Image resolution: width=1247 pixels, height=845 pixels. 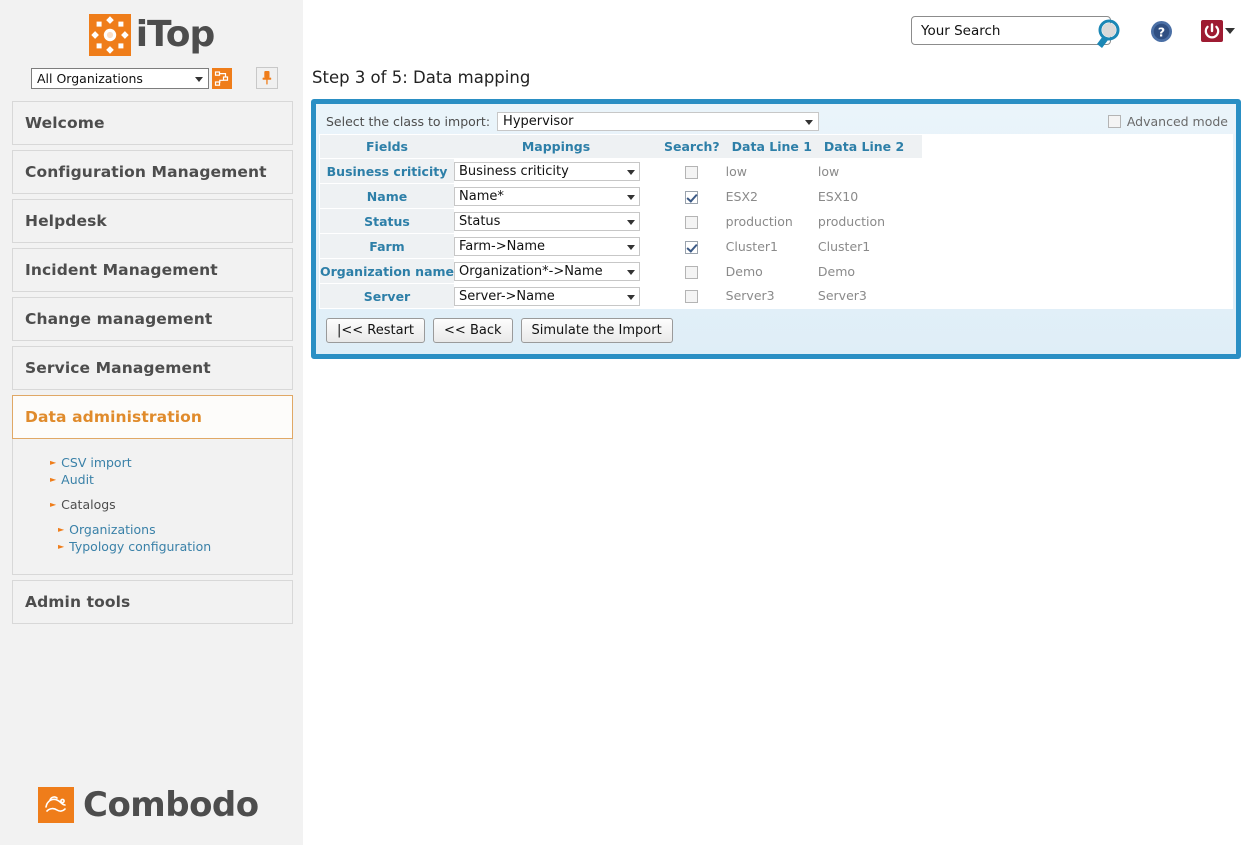 I want to click on row-data-line-1: Server3, so click(x=771, y=295).